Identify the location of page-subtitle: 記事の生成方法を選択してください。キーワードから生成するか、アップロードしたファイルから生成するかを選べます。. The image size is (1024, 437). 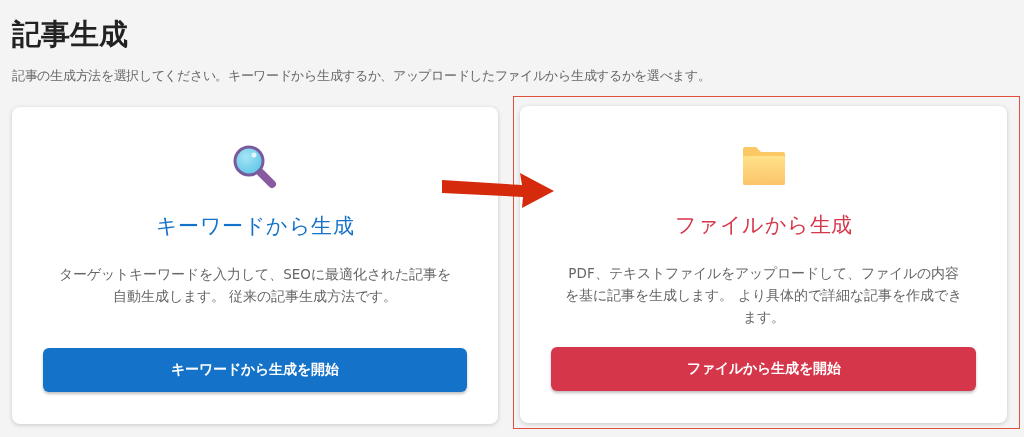
(362, 76).